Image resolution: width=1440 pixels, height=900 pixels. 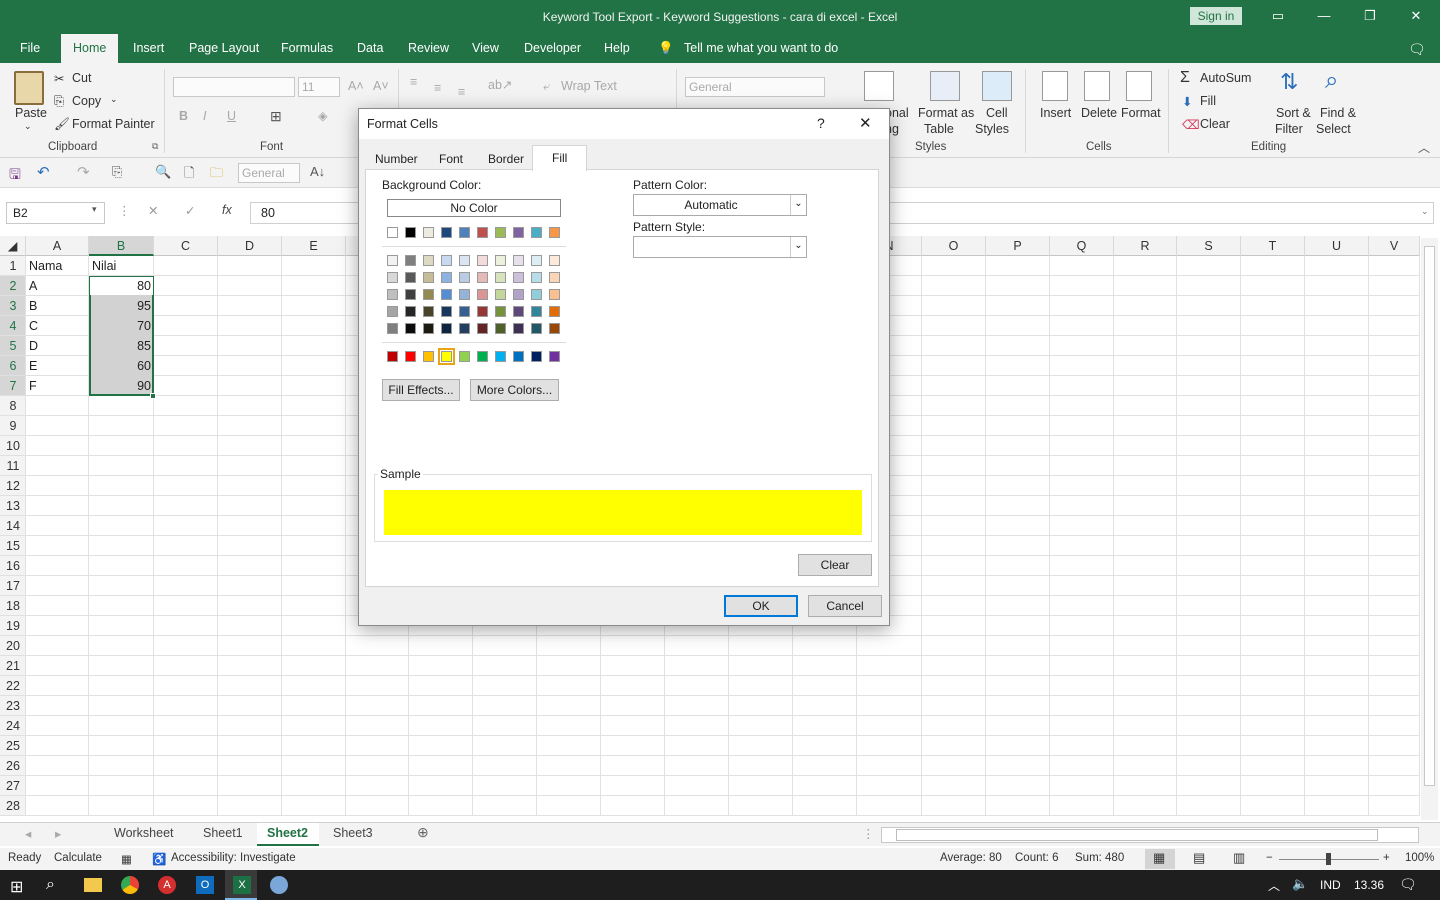 What do you see at coordinates (1139, 86) in the screenshot?
I see `format-cells-icon` at bounding box center [1139, 86].